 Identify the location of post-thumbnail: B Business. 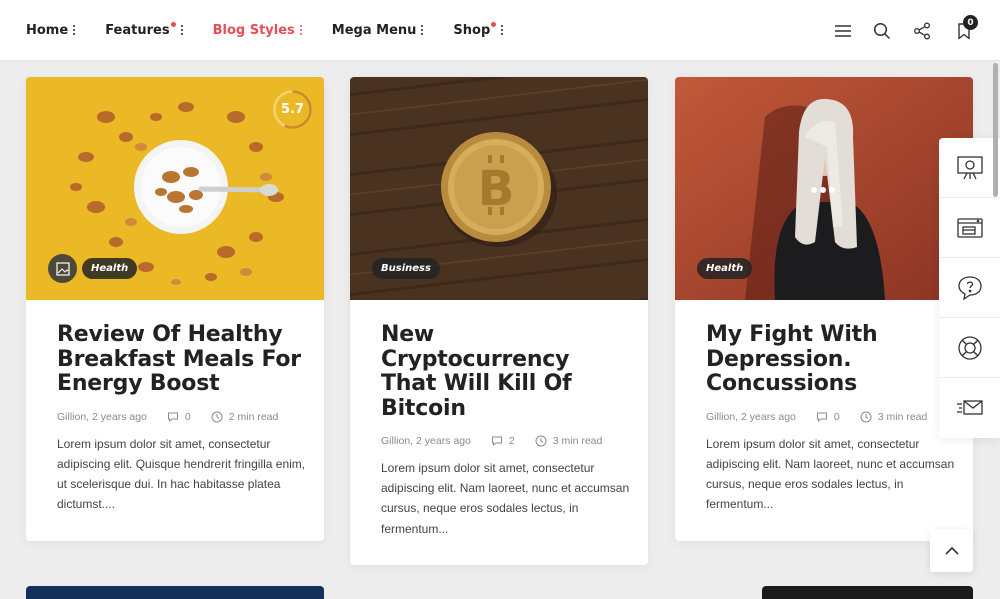
(499, 188).